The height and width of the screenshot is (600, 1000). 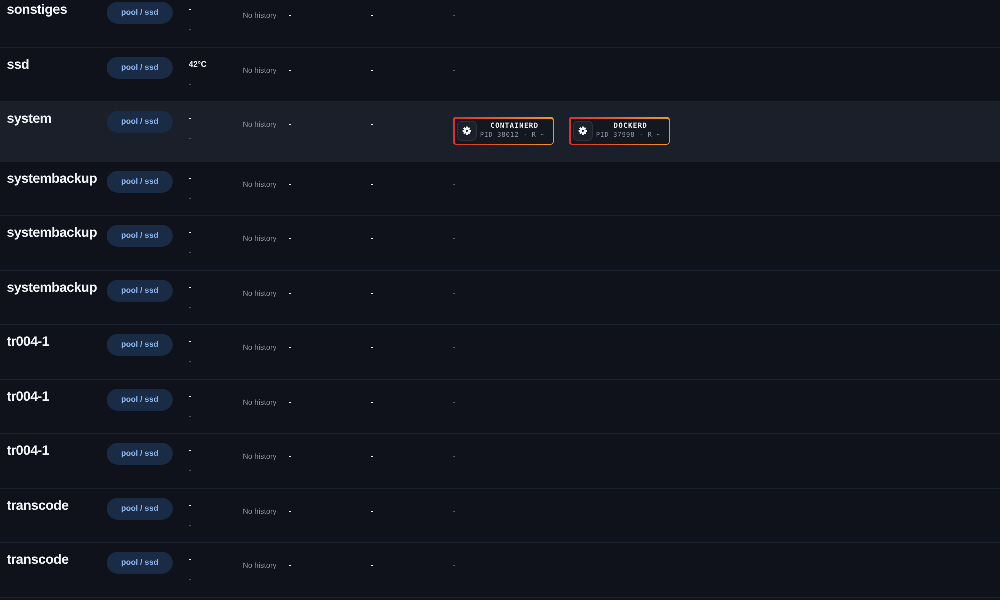 I want to click on row-title: ssd, so click(x=18, y=64).